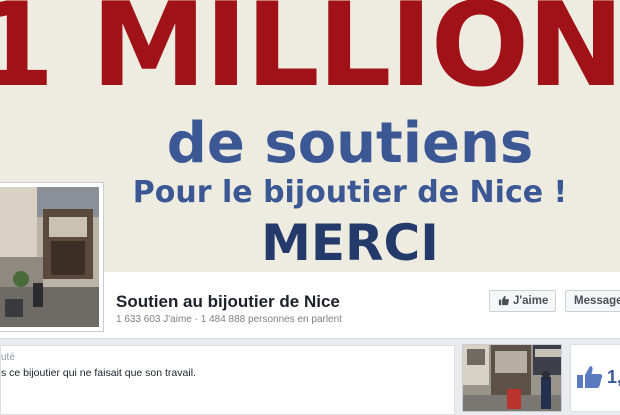 Image resolution: width=620 pixels, height=415 pixels. What do you see at coordinates (592, 301) in the screenshot?
I see `message-button: Message` at bounding box center [592, 301].